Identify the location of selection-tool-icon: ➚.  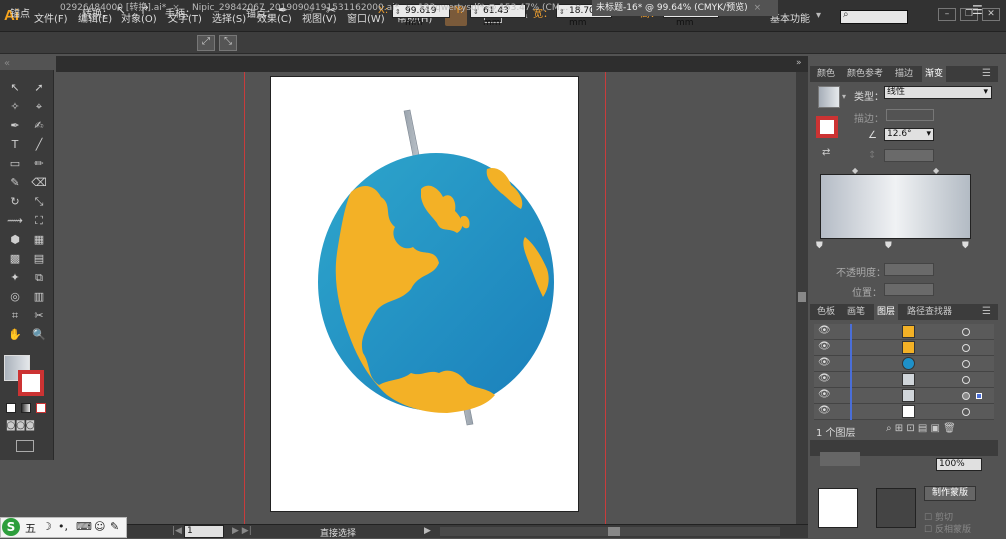
(39, 88).